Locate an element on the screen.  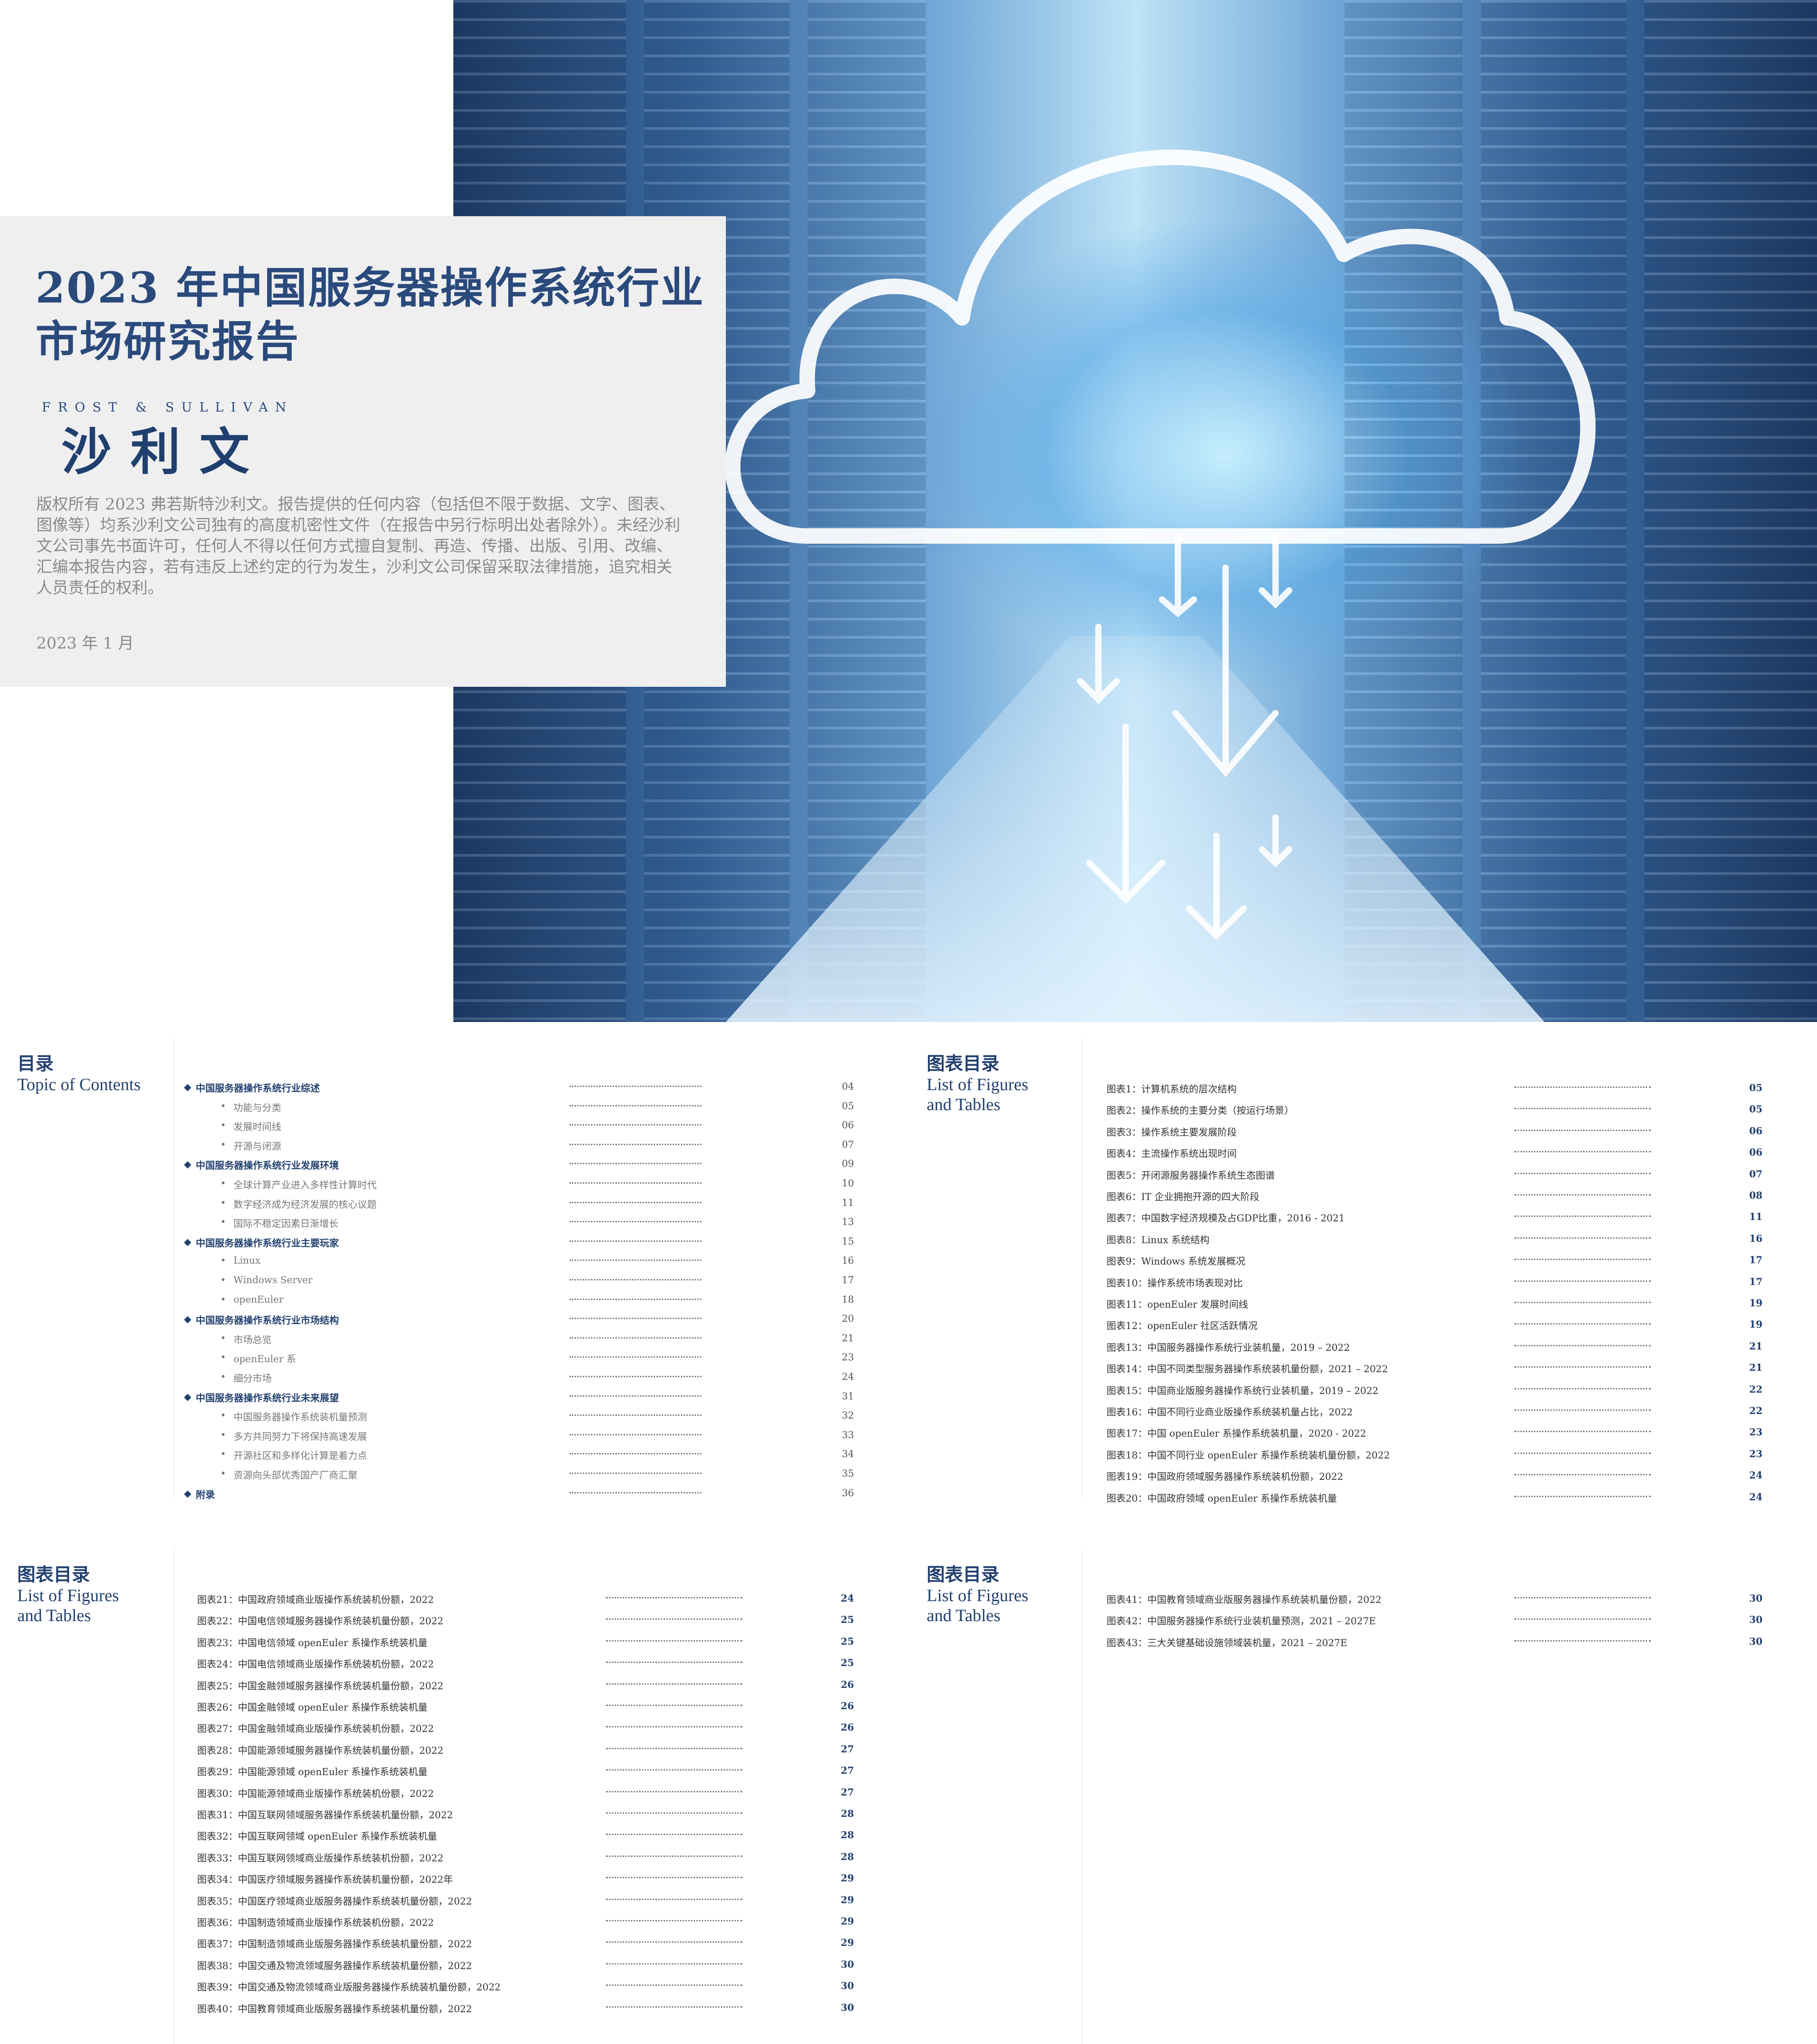
toc-subsection-link: 国际不稳定因素日渐增长 • 13 is located at coordinates (519, 1222).